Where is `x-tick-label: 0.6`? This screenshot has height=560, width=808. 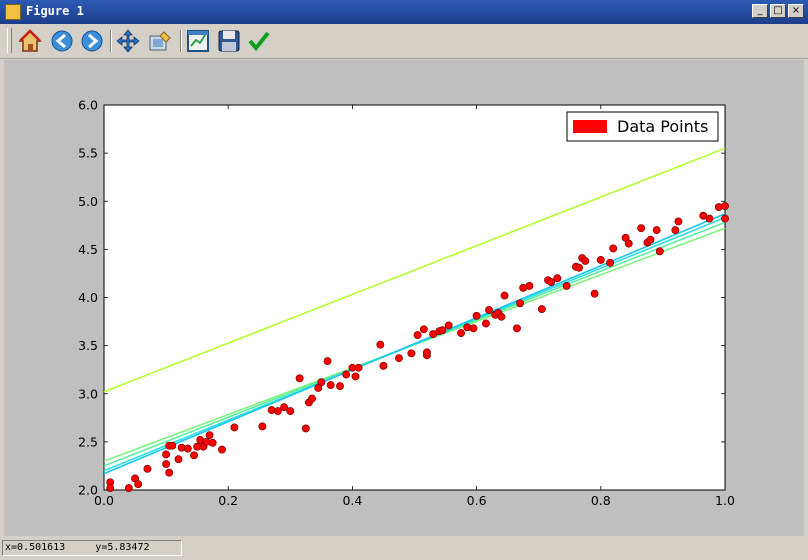 x-tick-label: 0.6 is located at coordinates (477, 500).